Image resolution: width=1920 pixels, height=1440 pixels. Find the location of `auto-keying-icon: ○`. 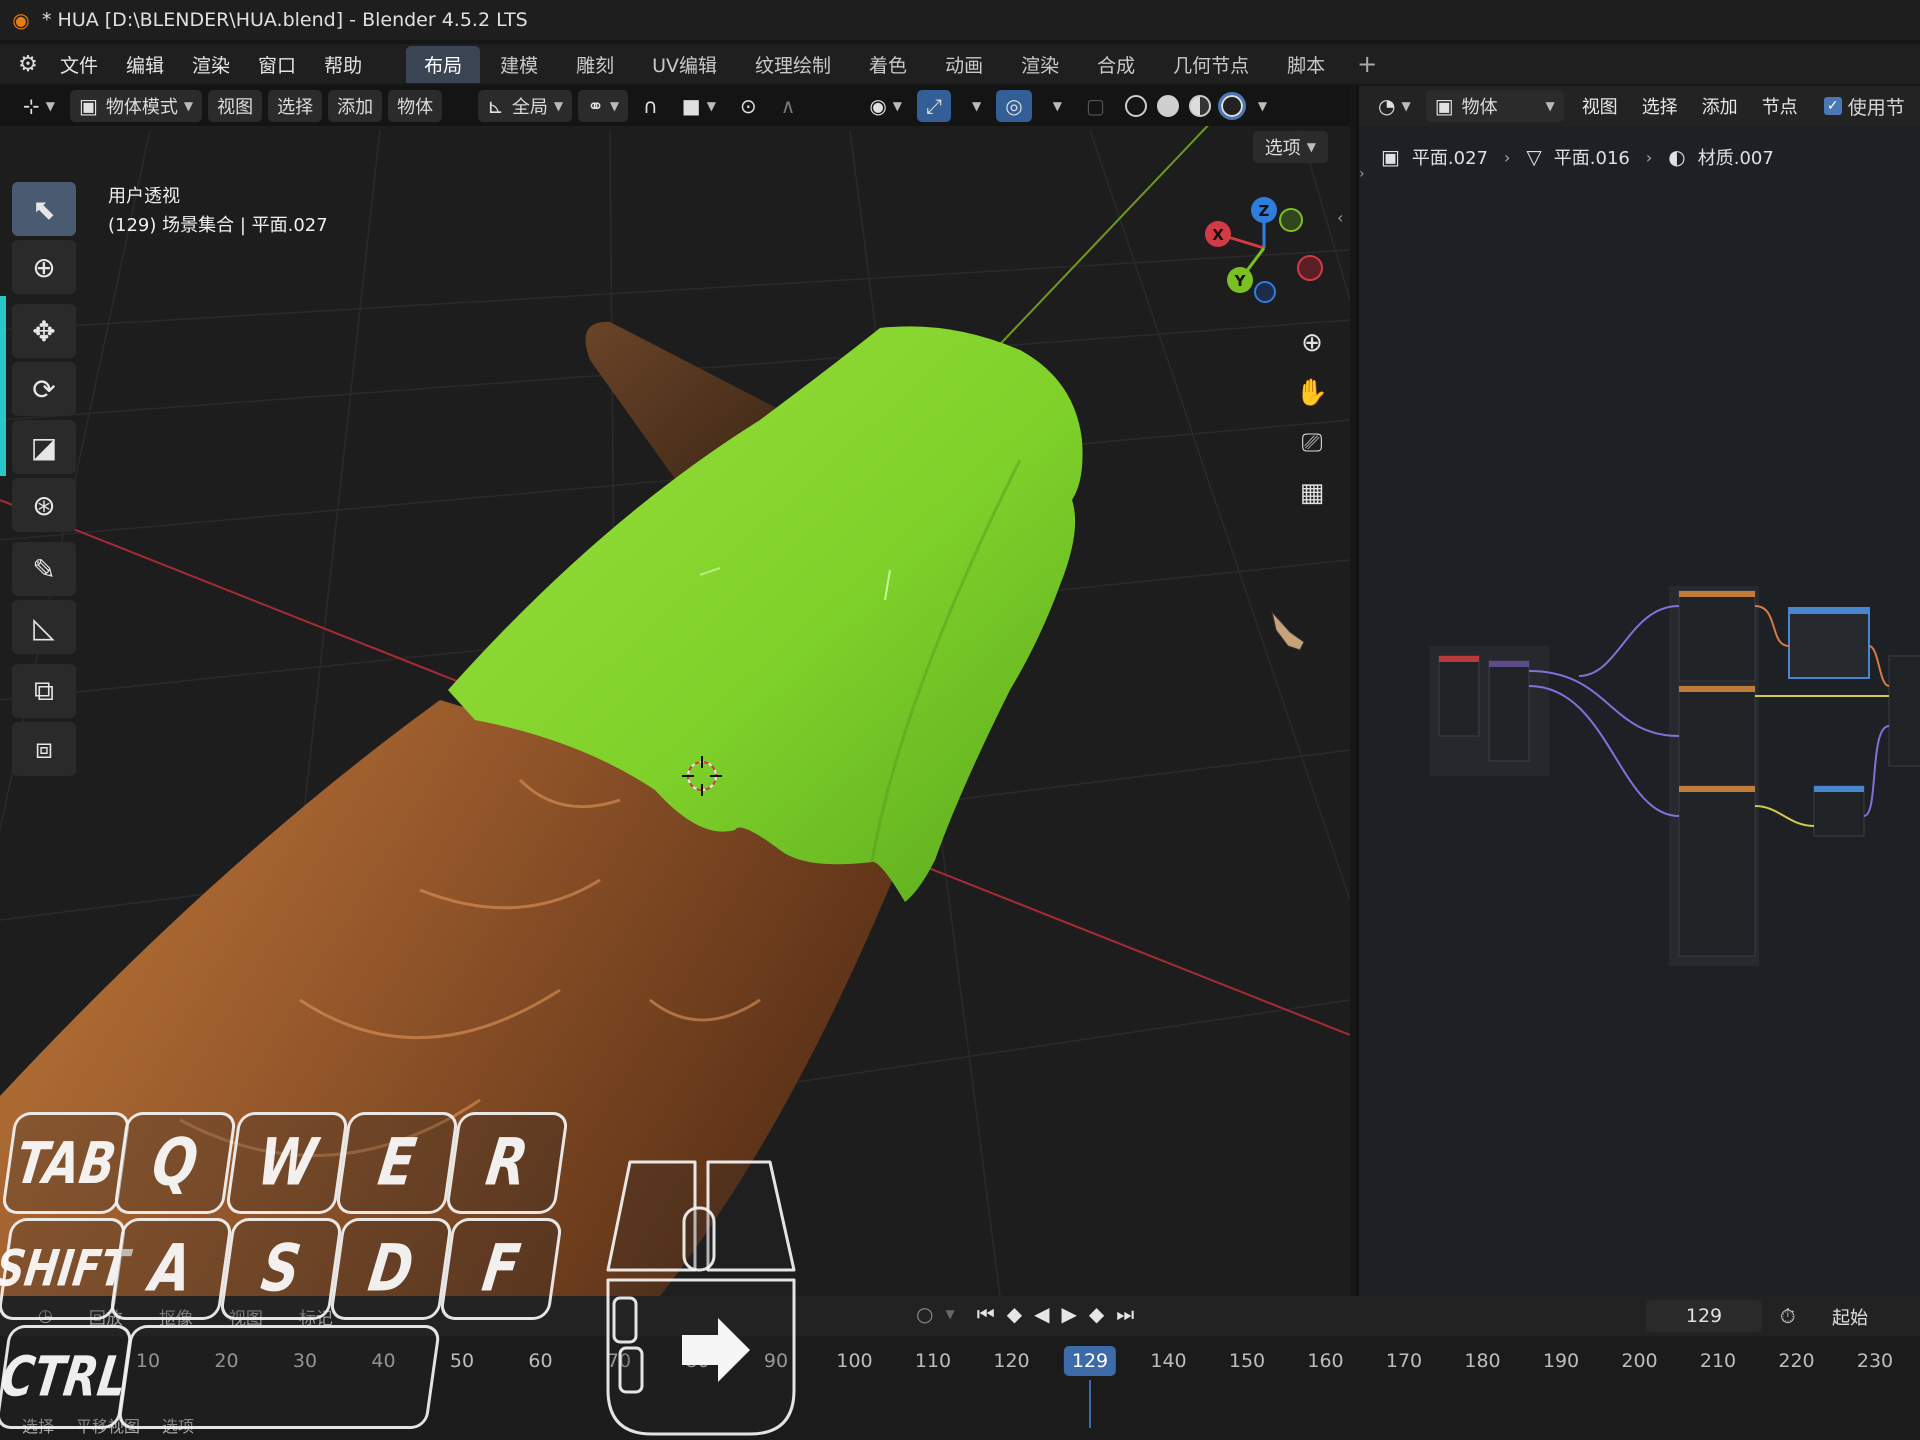

auto-keying-icon: ○ is located at coordinates (924, 1314).